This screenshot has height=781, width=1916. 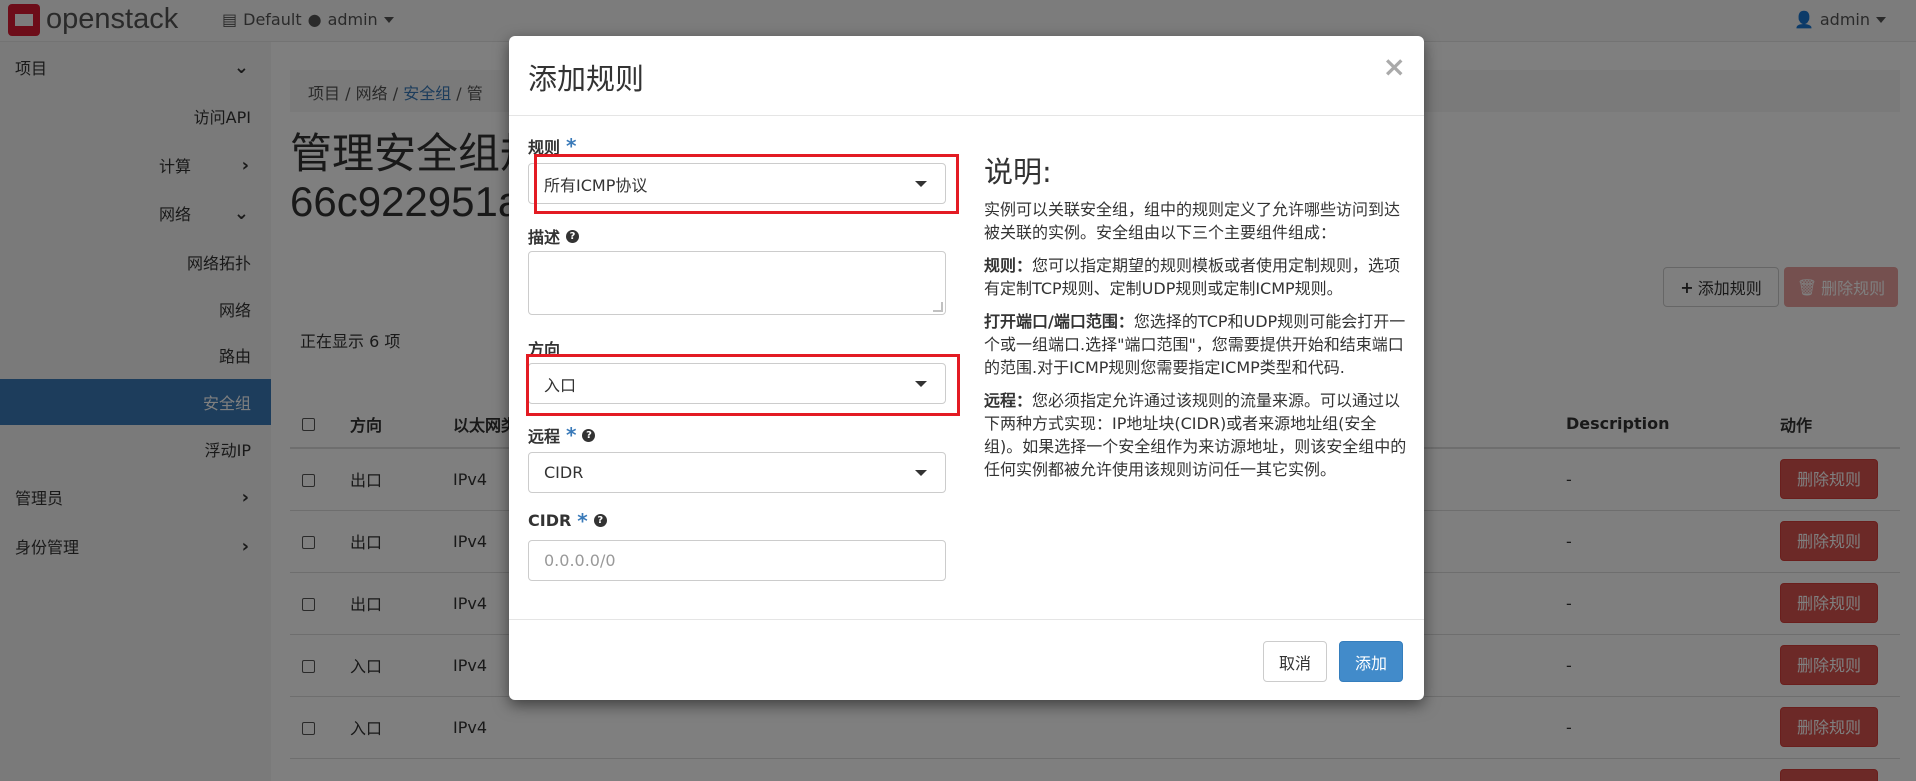 I want to click on remote-select: CIDR, so click(x=737, y=472).